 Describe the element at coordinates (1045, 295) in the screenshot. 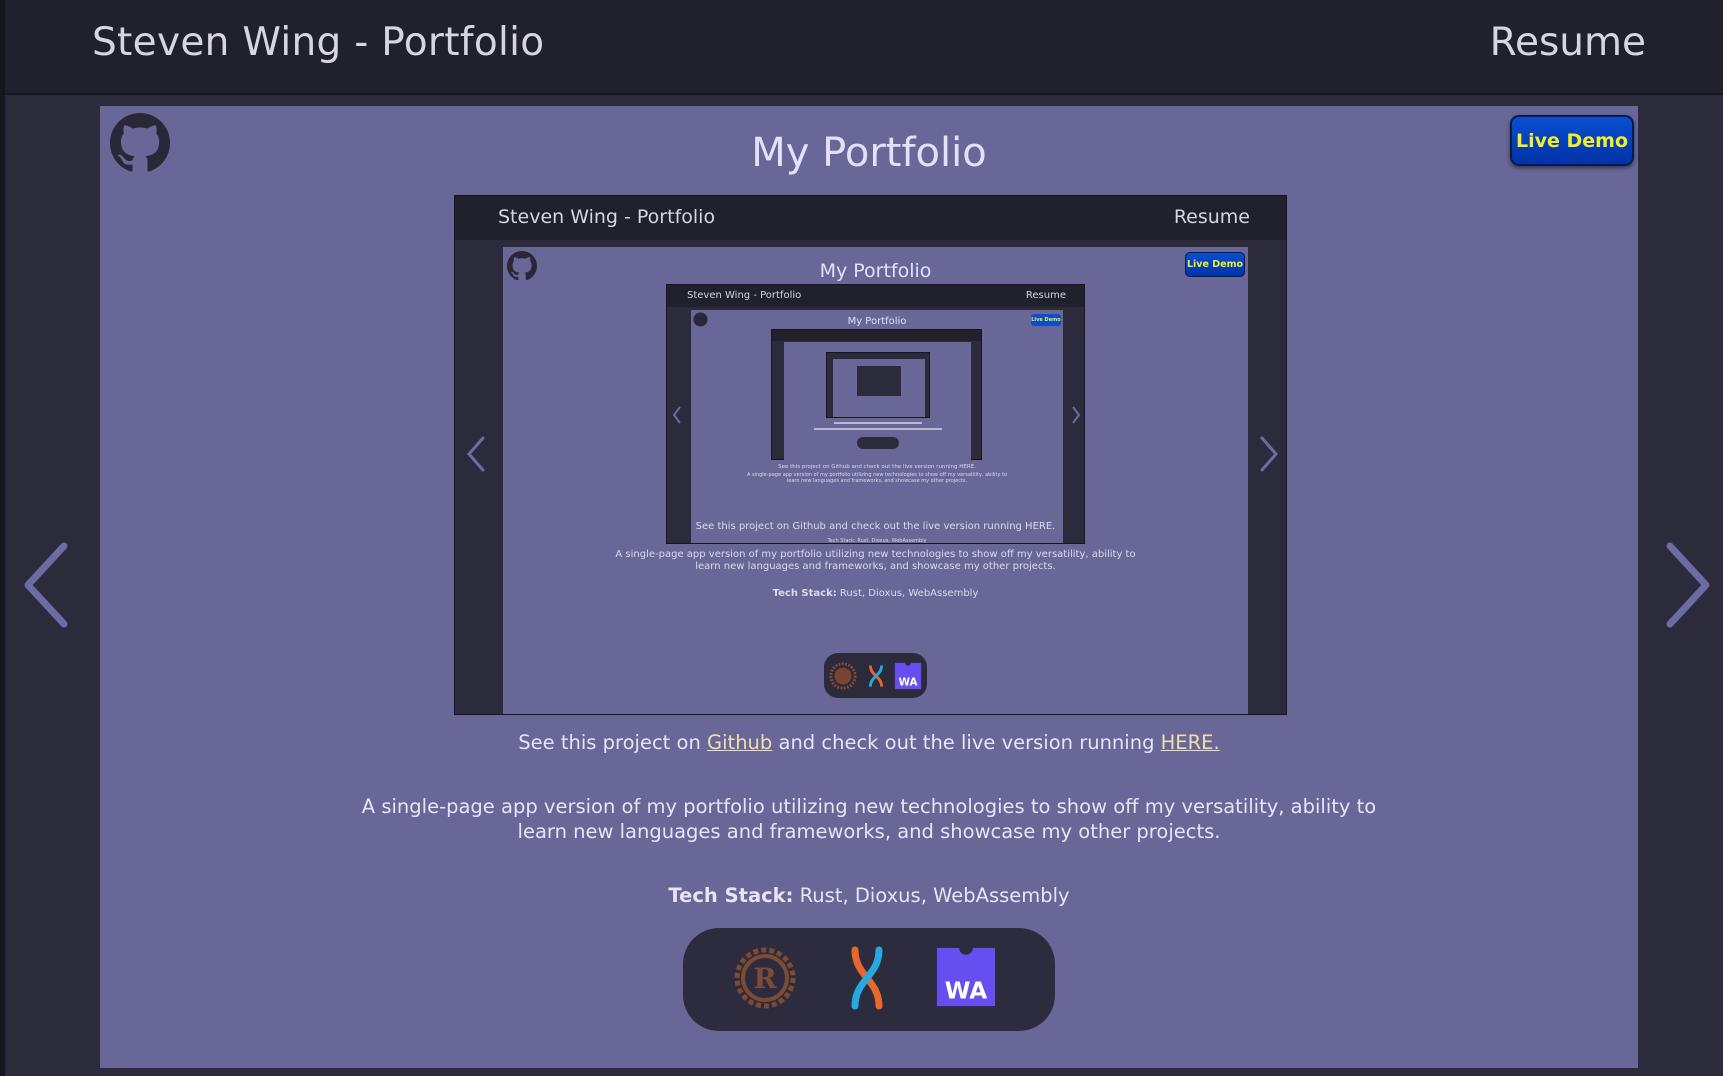

I see `nested-resume: Resume` at that location.